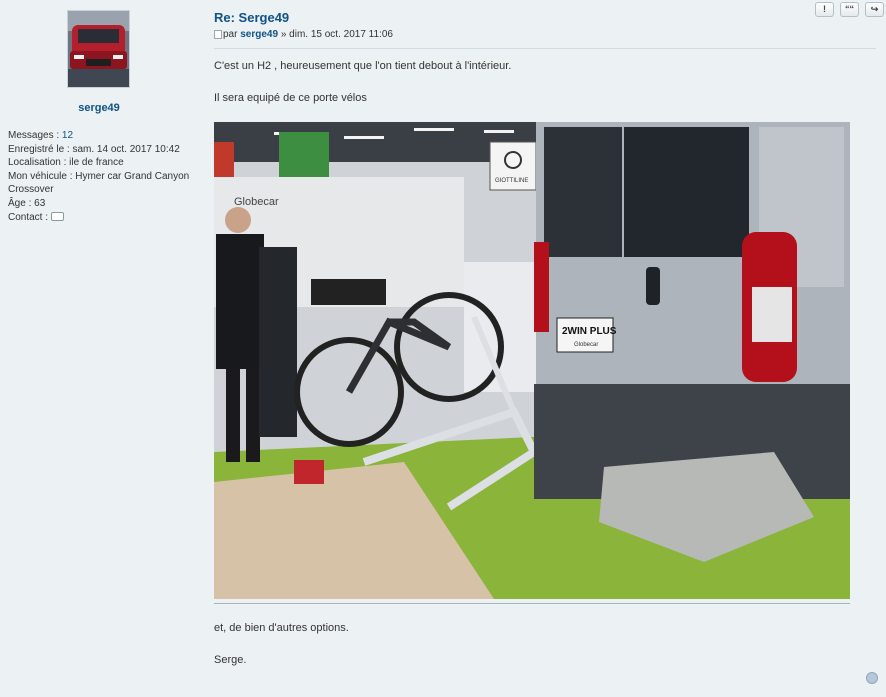 Image resolution: width=886 pixels, height=697 pixels. I want to click on profile-age: Âge : 63, so click(27, 203).